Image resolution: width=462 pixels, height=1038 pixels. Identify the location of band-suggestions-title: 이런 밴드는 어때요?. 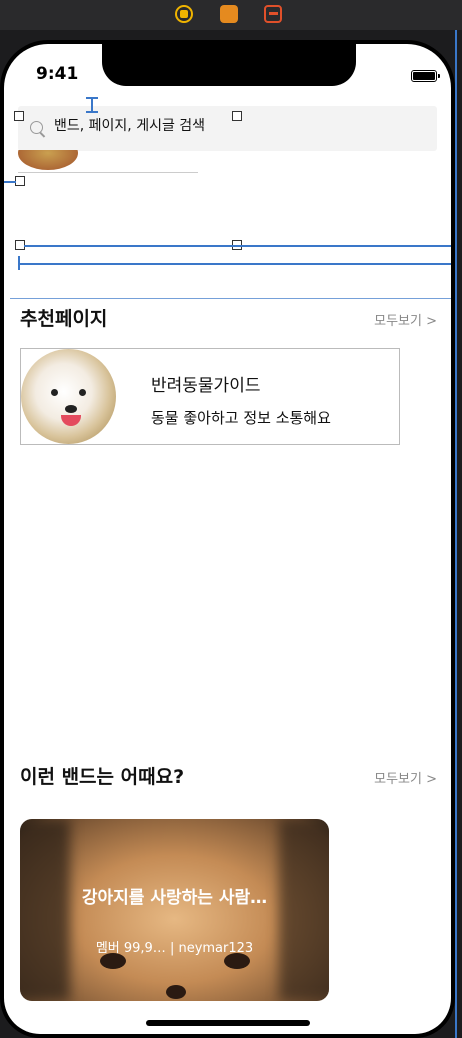
(102, 777).